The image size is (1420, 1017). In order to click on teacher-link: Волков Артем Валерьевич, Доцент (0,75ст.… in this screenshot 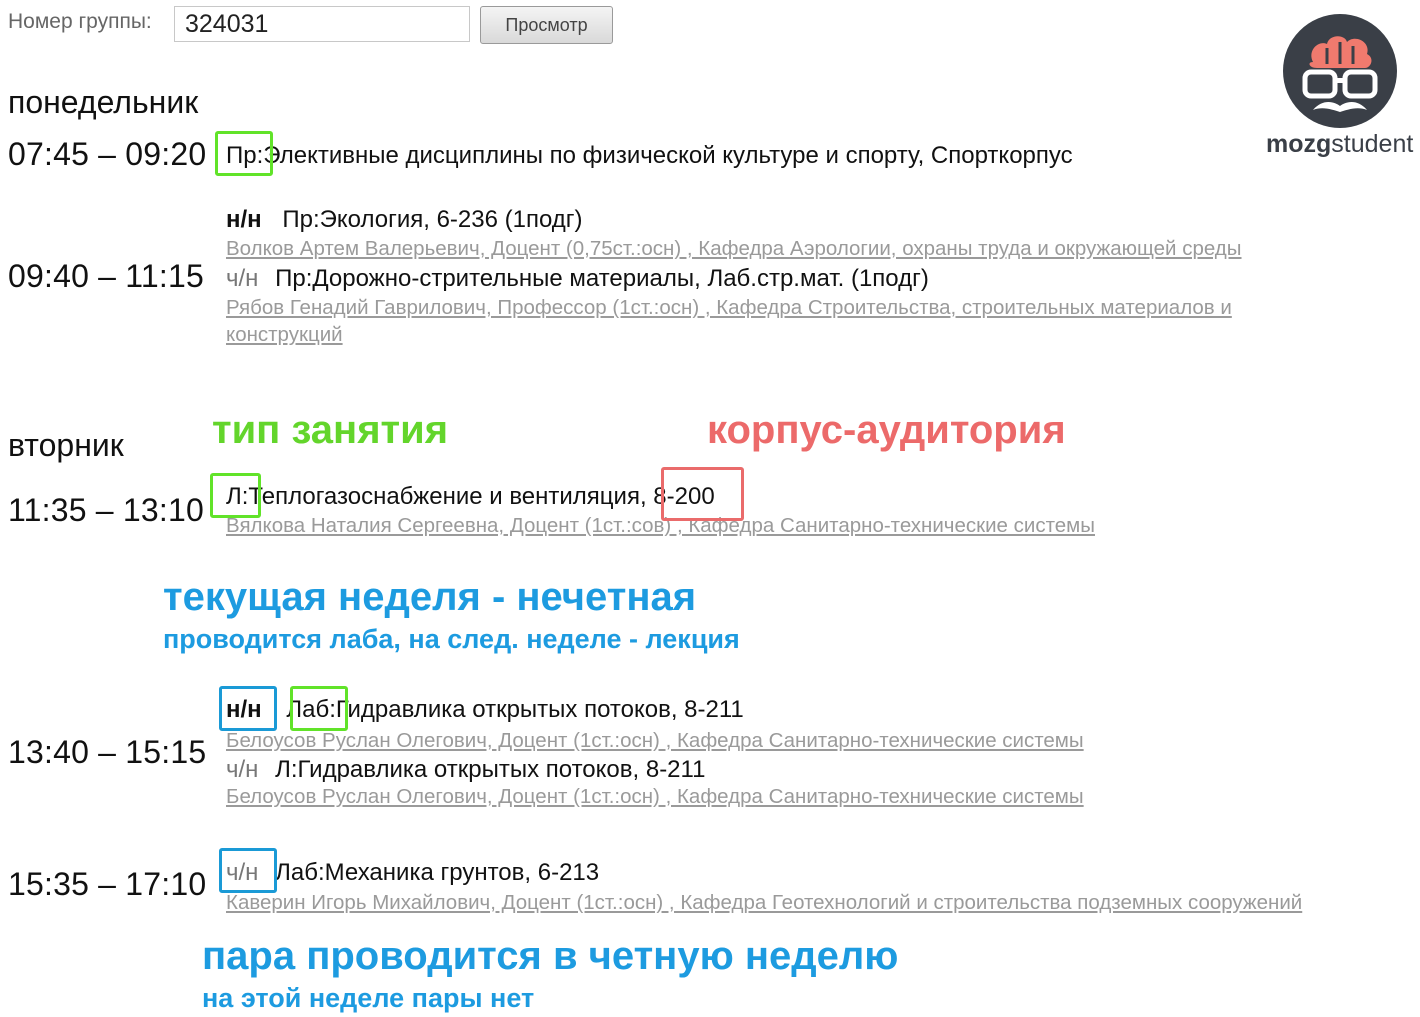, I will do `click(734, 249)`.